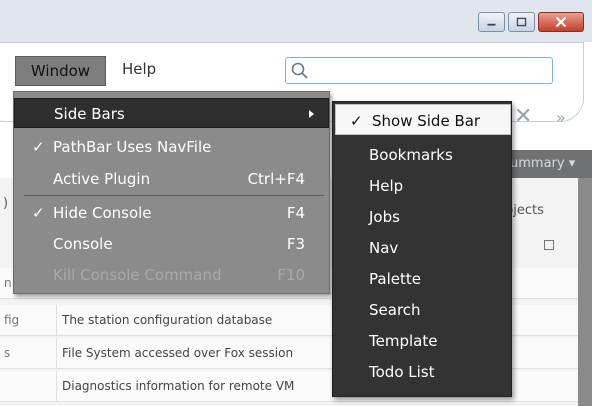 This screenshot has height=406, width=592. Describe the element at coordinates (89, 114) in the screenshot. I see `menu-item-label: Side Bars` at that location.